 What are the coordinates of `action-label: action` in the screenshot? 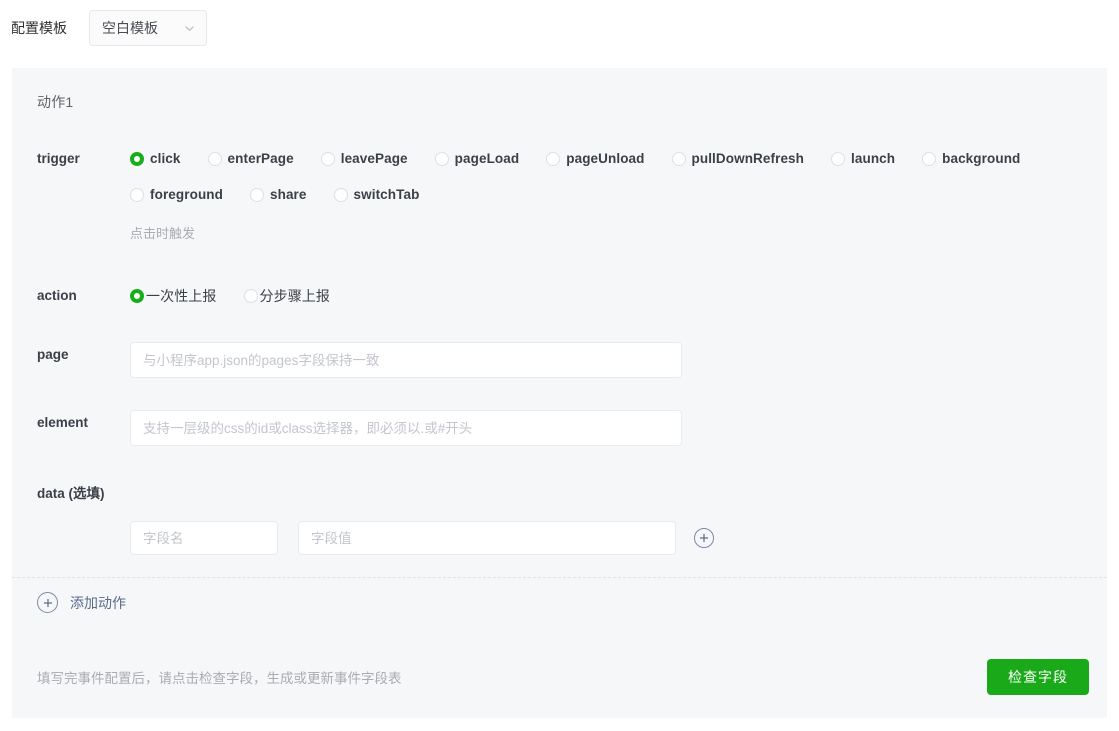 It's located at (57, 295).